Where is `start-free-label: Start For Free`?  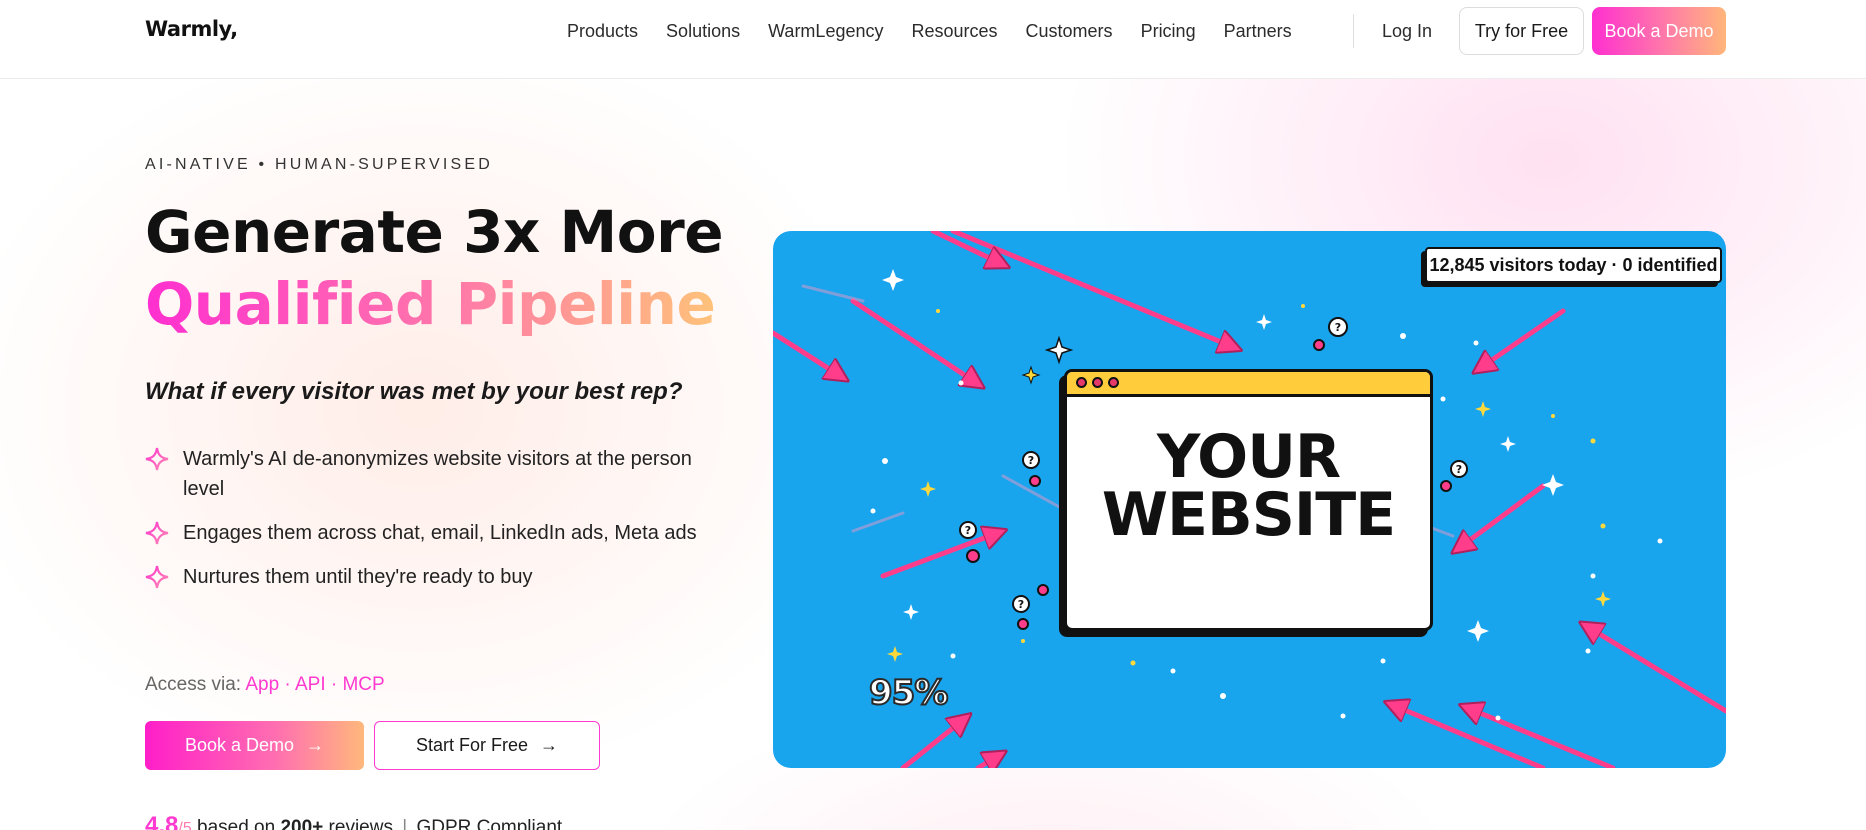
start-free-label: Start For Free is located at coordinates (472, 745).